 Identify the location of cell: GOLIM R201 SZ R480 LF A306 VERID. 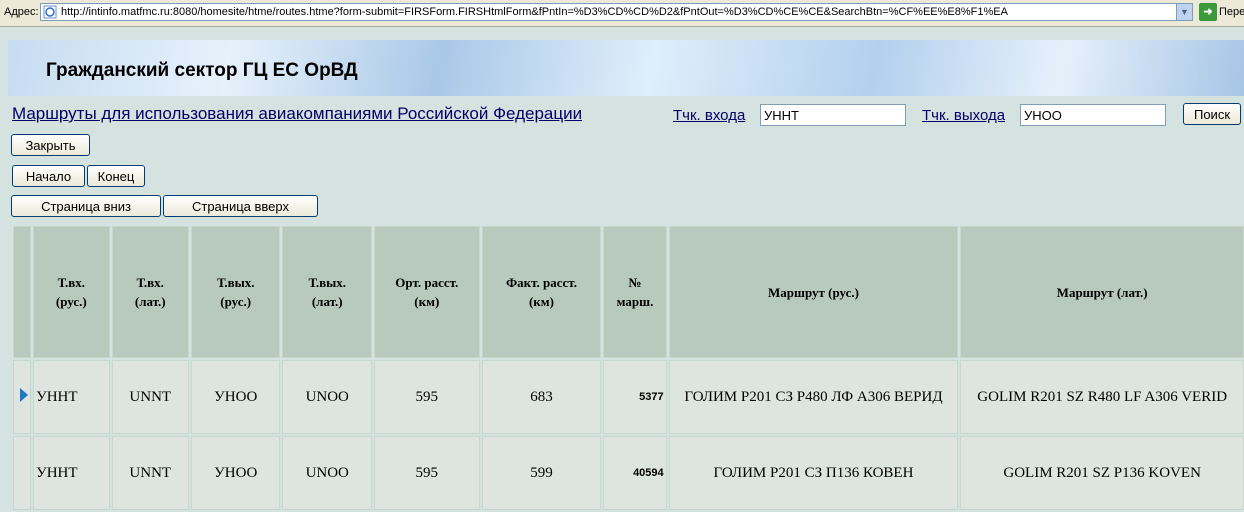
(1102, 397).